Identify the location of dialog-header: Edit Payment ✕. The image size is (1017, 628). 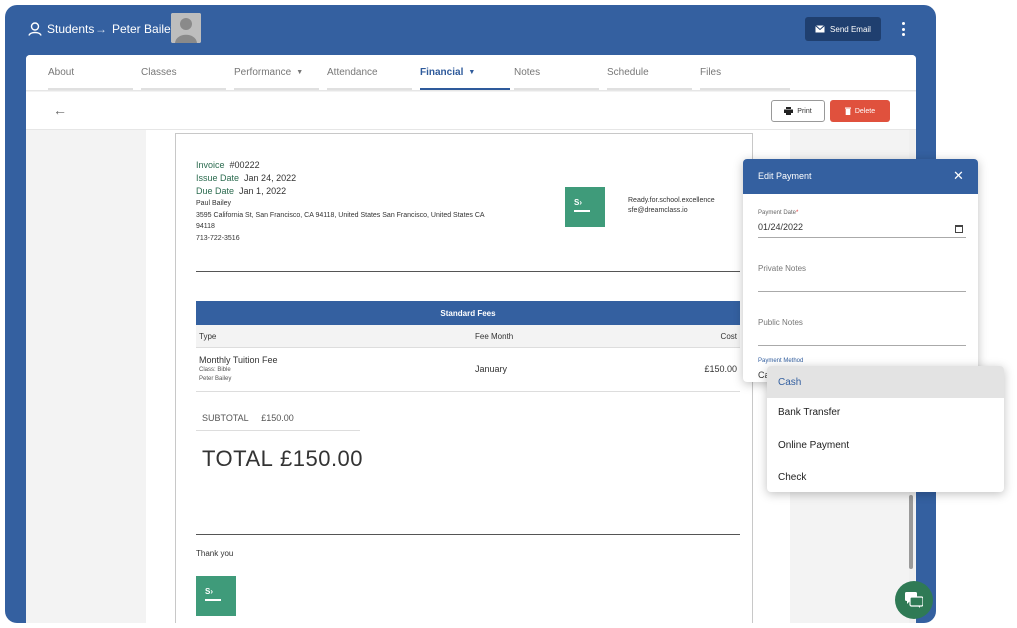
(860, 176).